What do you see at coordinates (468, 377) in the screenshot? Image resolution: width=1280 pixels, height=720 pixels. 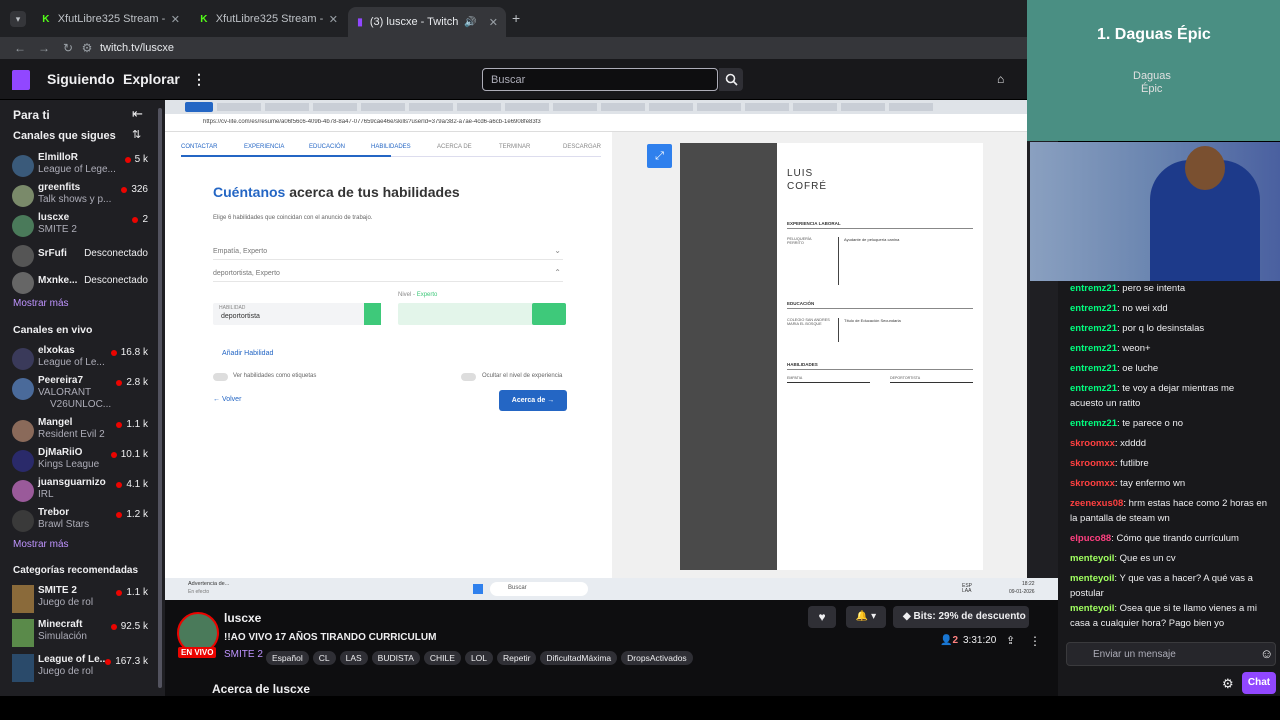 I see `toggle-switch` at bounding box center [468, 377].